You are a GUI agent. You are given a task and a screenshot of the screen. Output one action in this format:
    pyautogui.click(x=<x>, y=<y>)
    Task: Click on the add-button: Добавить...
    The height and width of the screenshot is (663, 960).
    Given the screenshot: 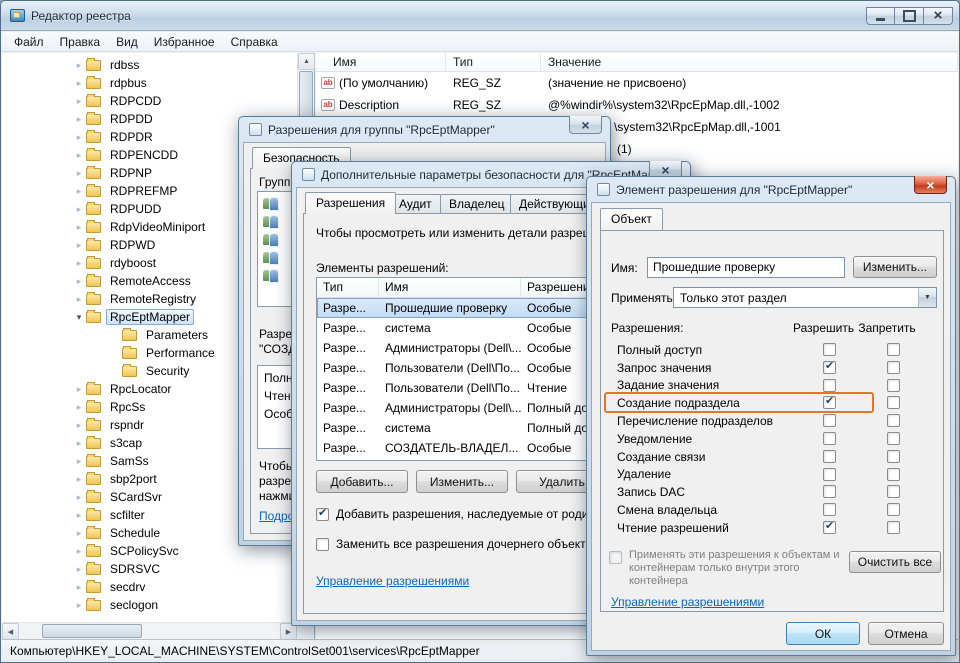 What is the action you would take?
    pyautogui.click(x=362, y=481)
    